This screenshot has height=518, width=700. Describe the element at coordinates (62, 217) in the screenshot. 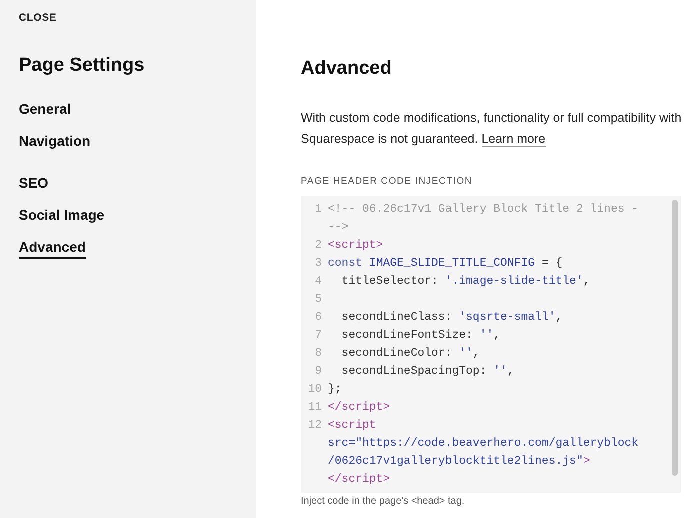

I see `sidebar-item: Social Image` at that location.